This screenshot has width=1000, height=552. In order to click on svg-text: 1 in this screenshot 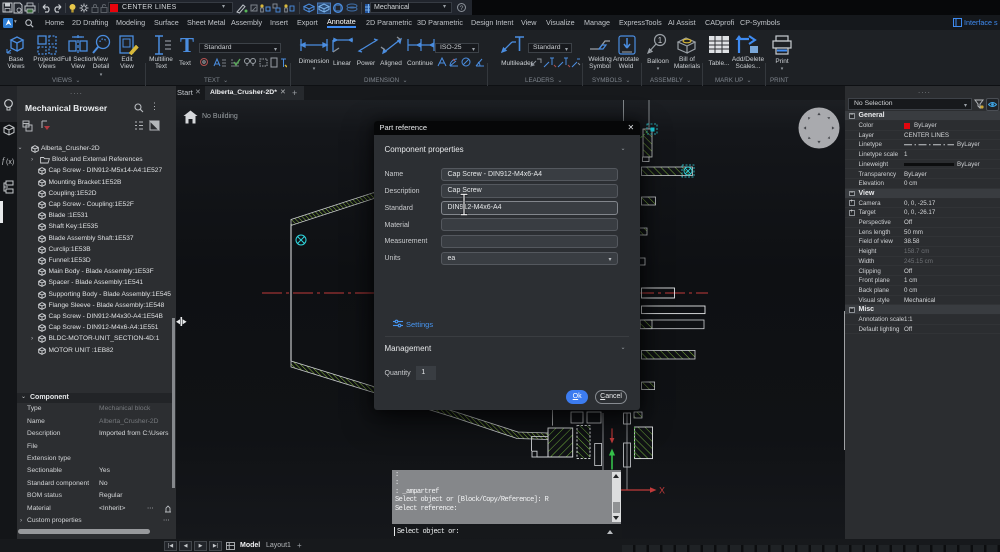, I will do `click(660, 40)`.